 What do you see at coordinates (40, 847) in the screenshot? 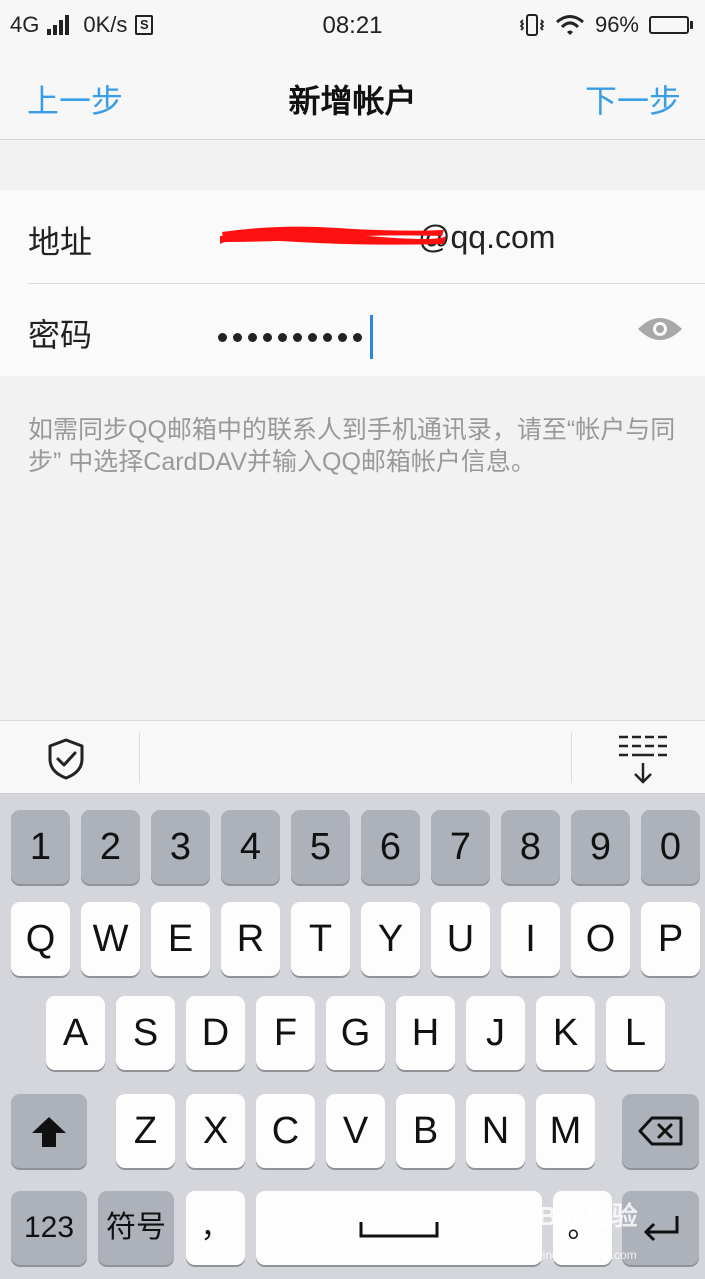
I see `key-1: 1` at bounding box center [40, 847].